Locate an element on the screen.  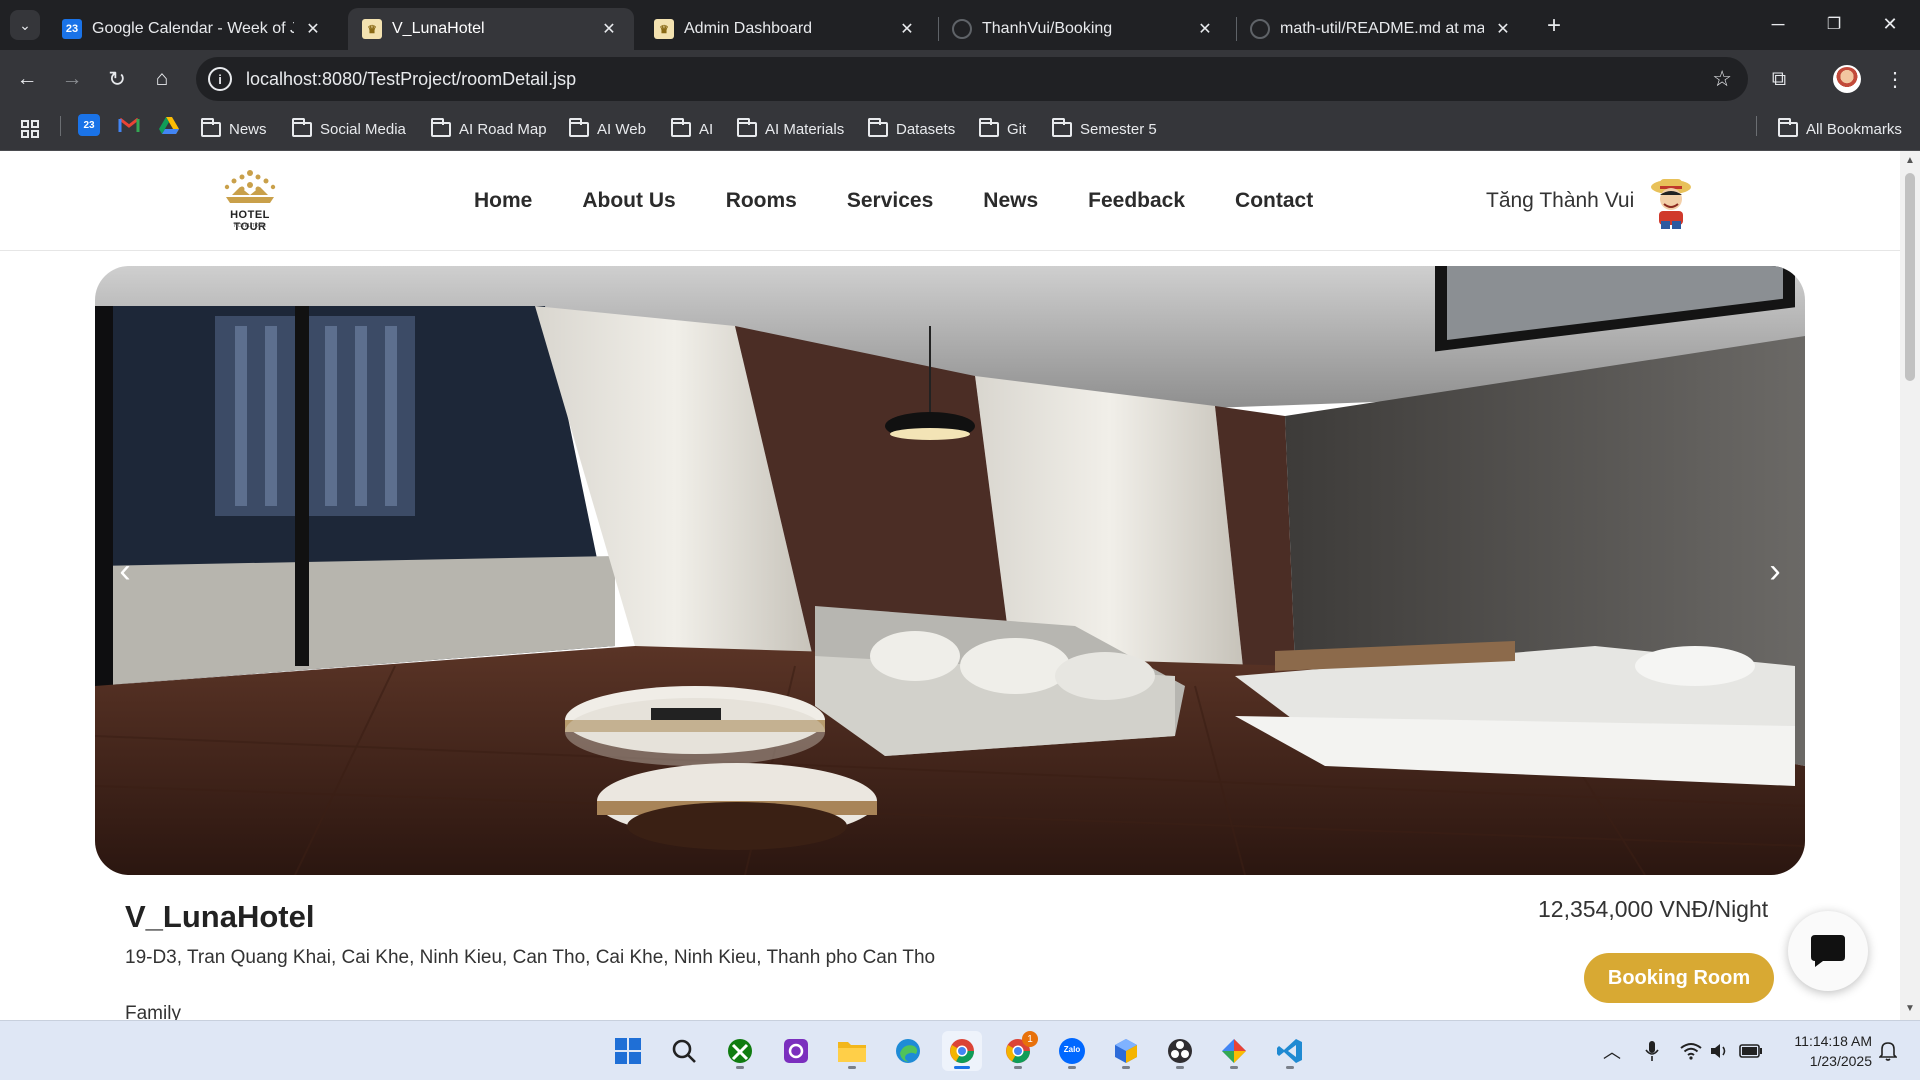
tab-google-calendar: 23 Google Calendar - Week of Janu ✕ is located at coordinates (193, 29).